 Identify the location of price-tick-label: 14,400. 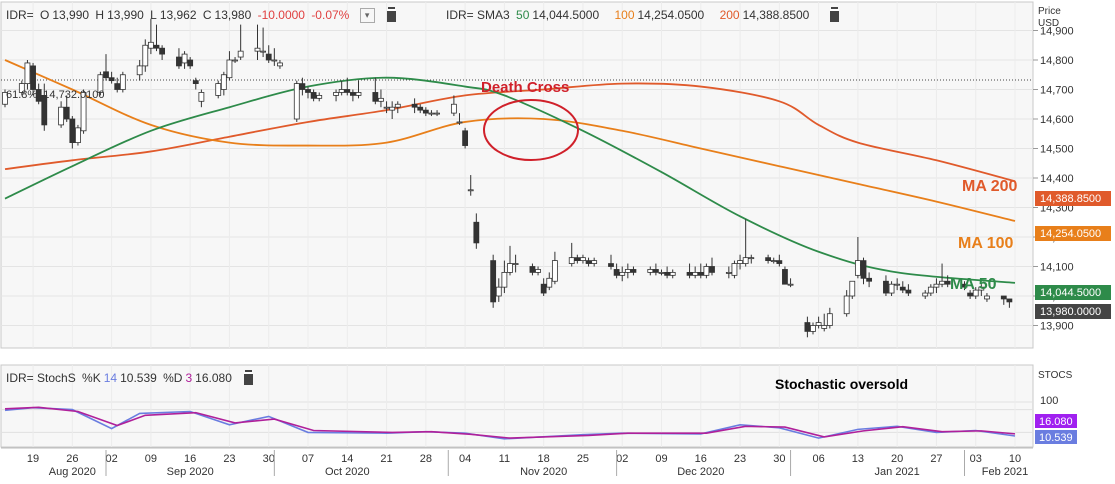
(1057, 179).